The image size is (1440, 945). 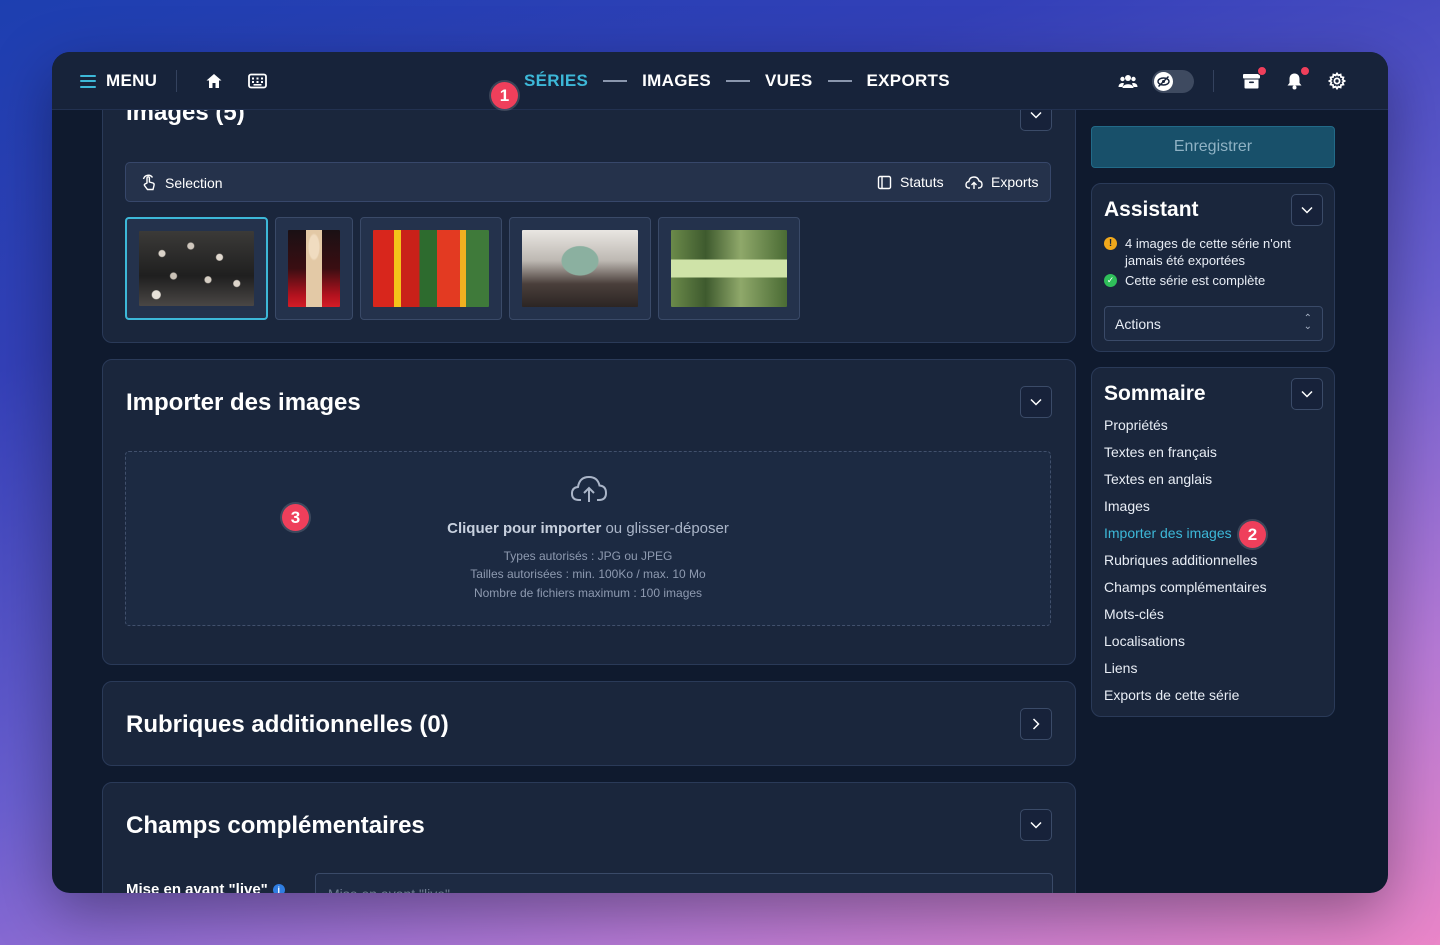 What do you see at coordinates (1185, 479) in the screenshot?
I see `toc-textes-en: Textes en anglais` at bounding box center [1185, 479].